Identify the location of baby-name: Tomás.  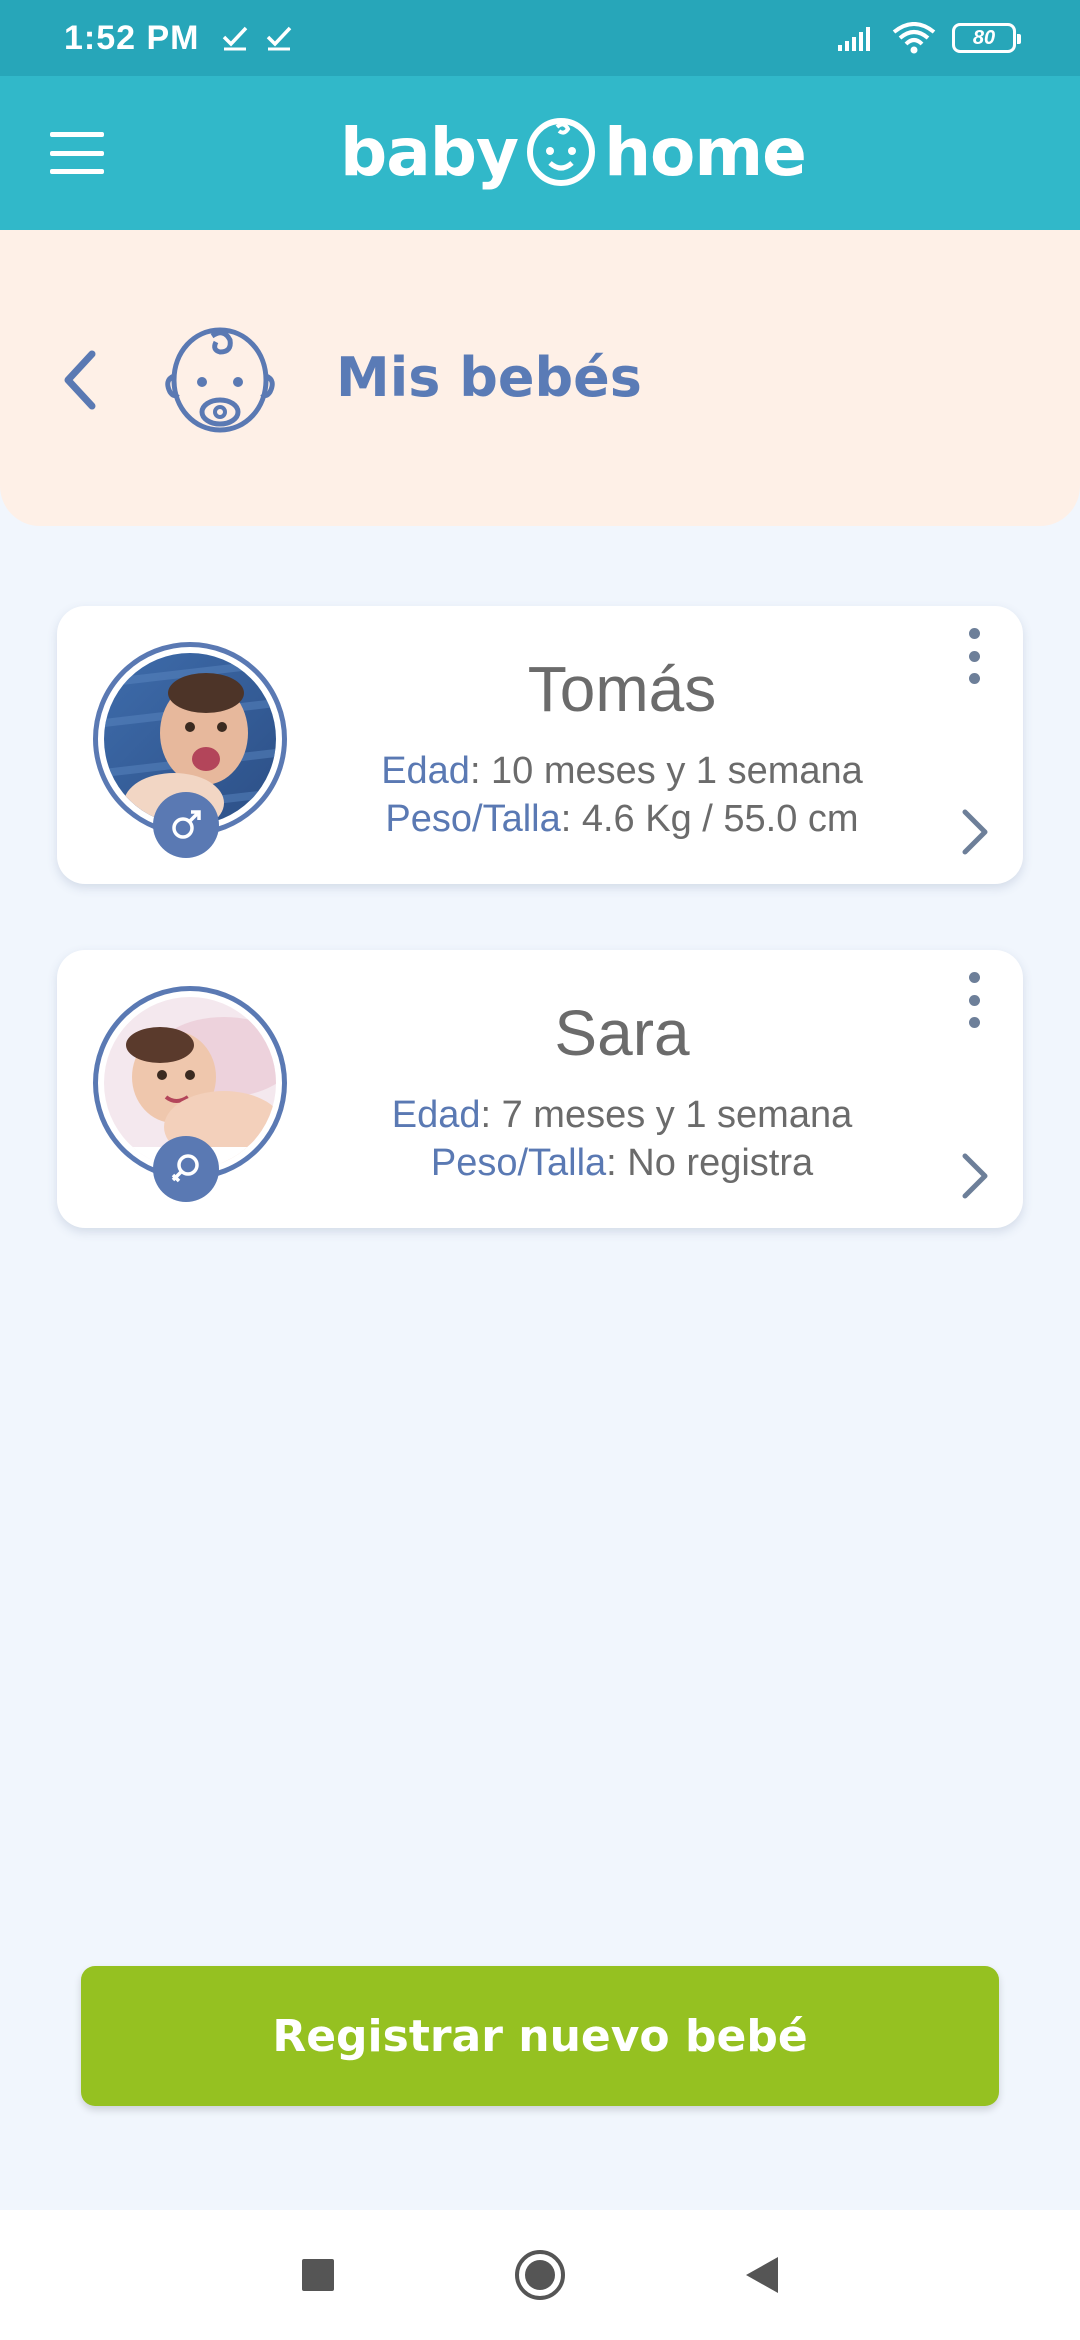
(622, 689).